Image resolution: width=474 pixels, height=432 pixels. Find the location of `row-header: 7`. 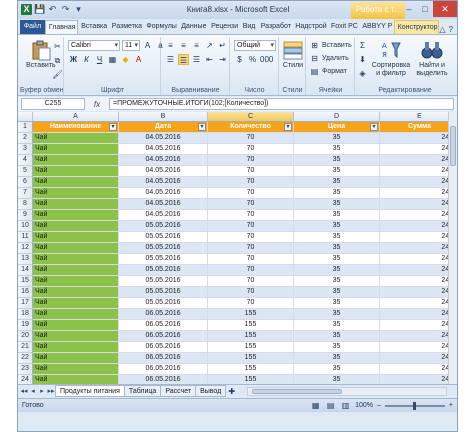

row-header: 7 is located at coordinates (25, 193).